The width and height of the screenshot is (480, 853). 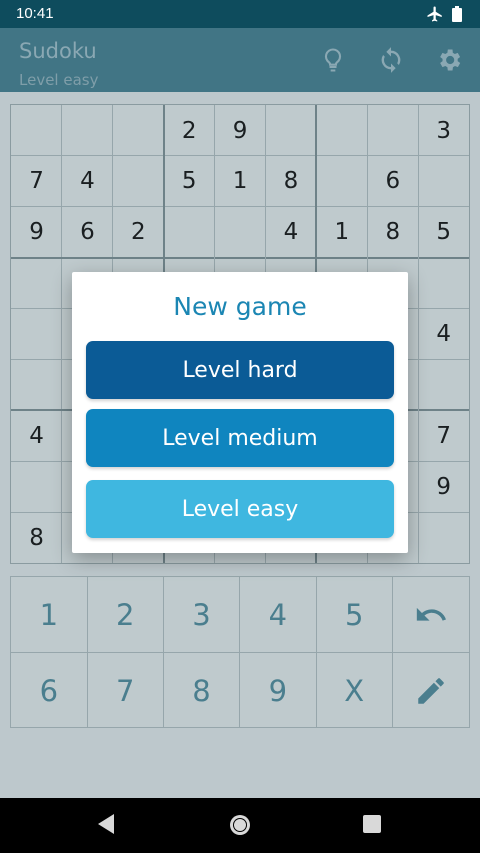 I want to click on app-subtitle: Level easy, so click(x=59, y=80).